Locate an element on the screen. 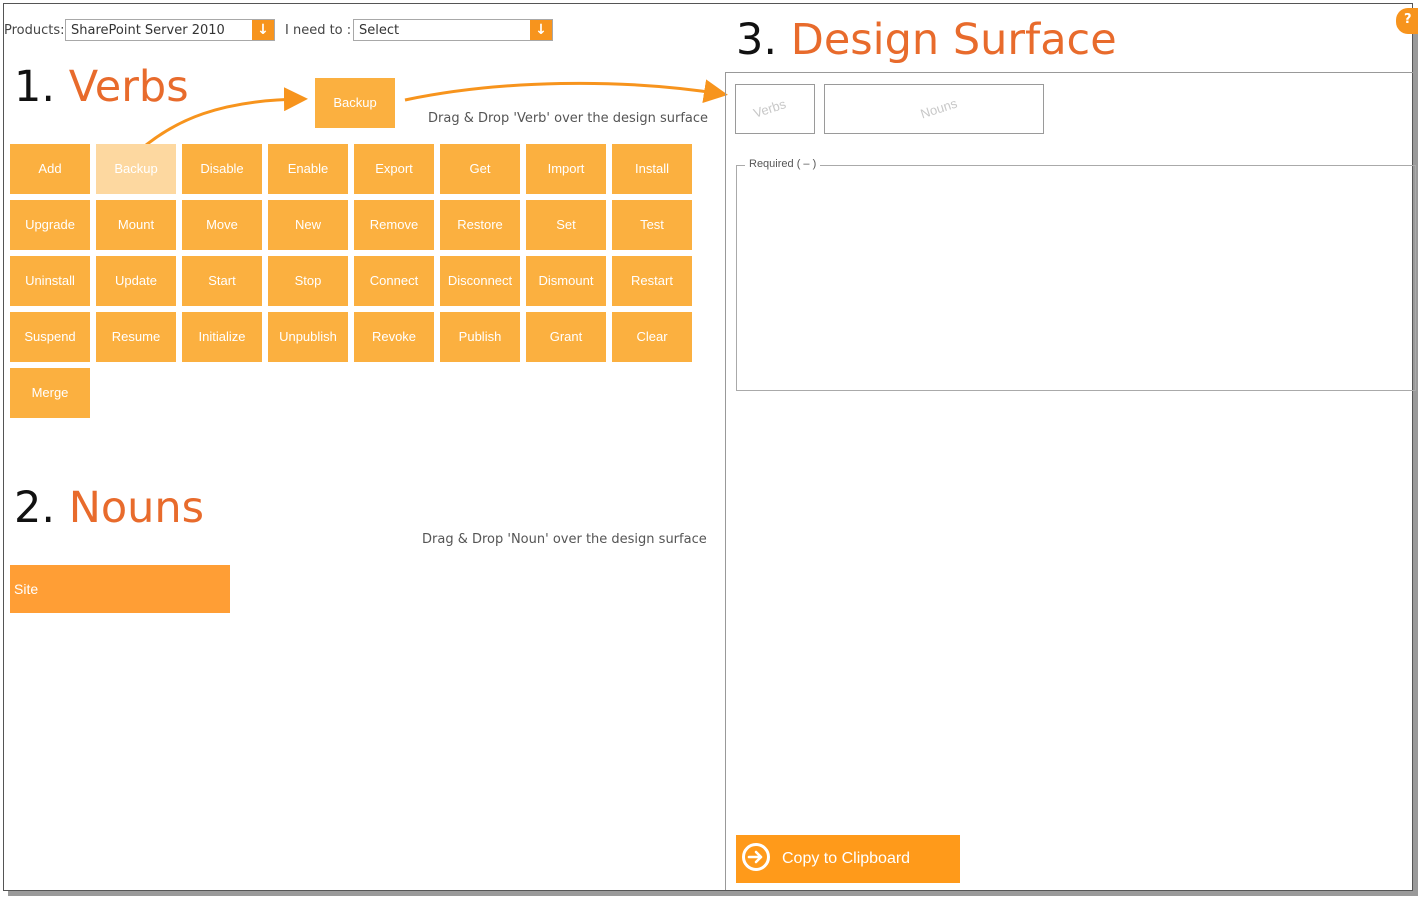 This screenshot has height=898, width=1420. verb-slot-placeholder: Verbs is located at coordinates (769, 108).